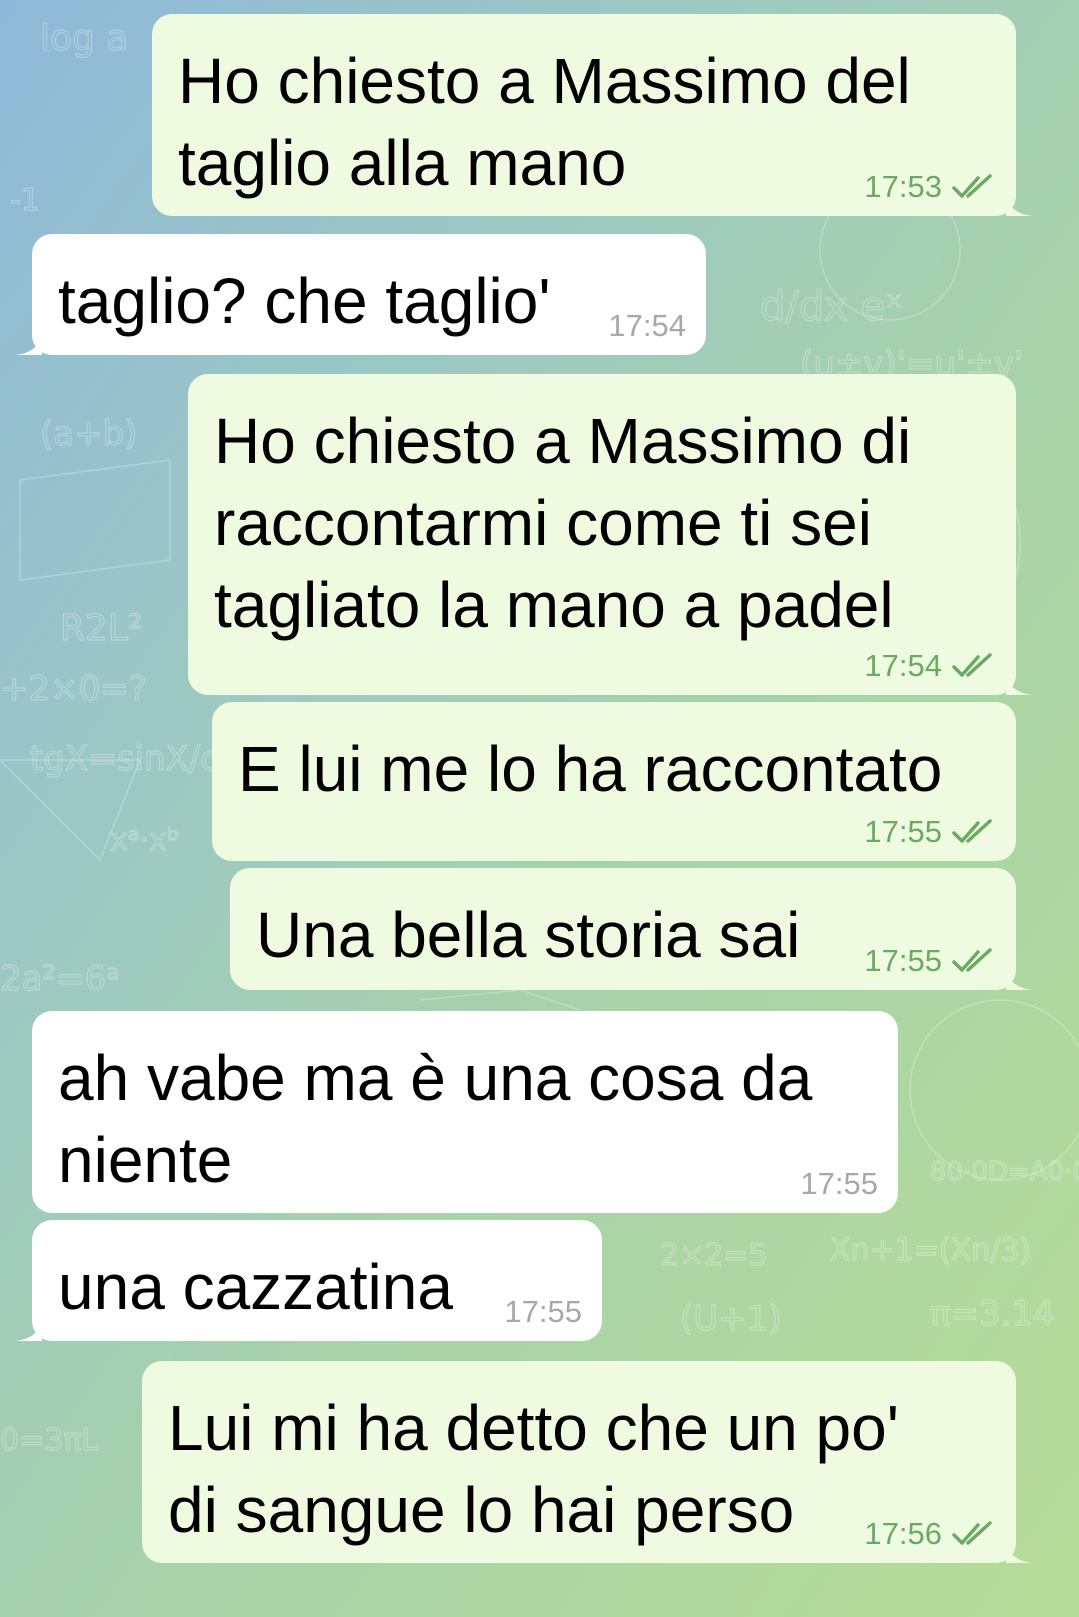 The width and height of the screenshot is (1079, 1617). Describe the element at coordinates (255, 1287) in the screenshot. I see `message-text: una cazzatina` at that location.